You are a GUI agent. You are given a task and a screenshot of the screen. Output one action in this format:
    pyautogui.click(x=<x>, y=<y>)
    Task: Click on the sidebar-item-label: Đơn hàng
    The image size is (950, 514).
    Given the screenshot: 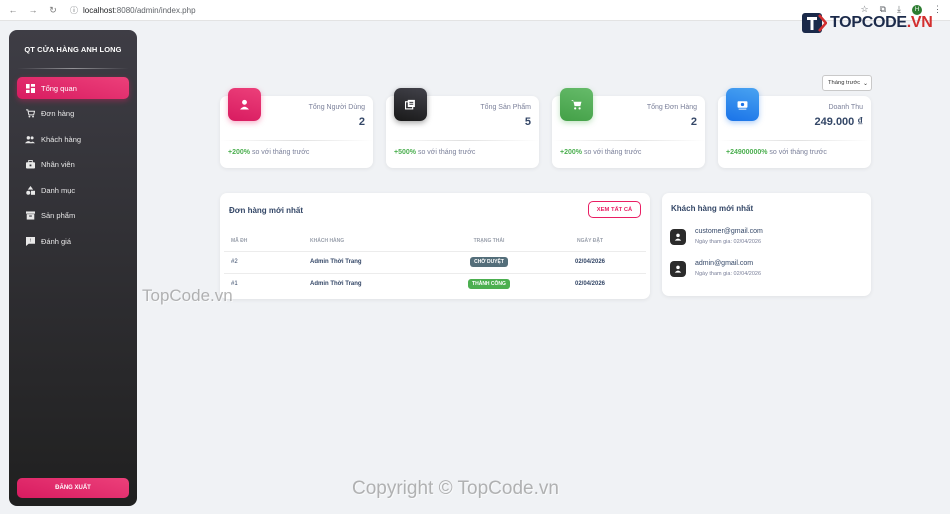 What is the action you would take?
    pyautogui.click(x=58, y=114)
    